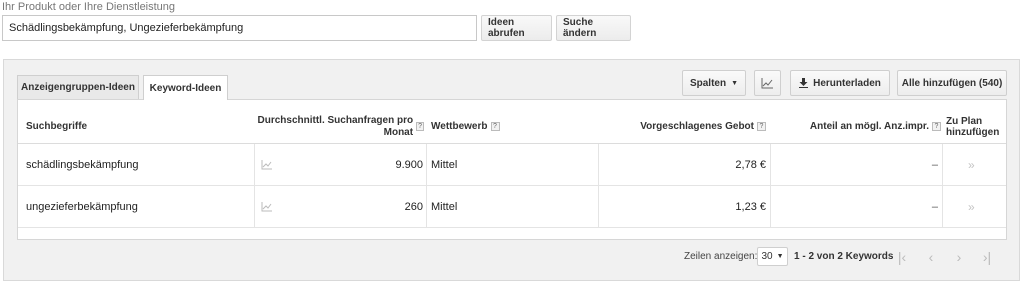 The image size is (1024, 282). Describe the element at coordinates (78, 87) in the screenshot. I see `tab-ad-group-ideas: Anzeigengruppen-Ideen` at that location.